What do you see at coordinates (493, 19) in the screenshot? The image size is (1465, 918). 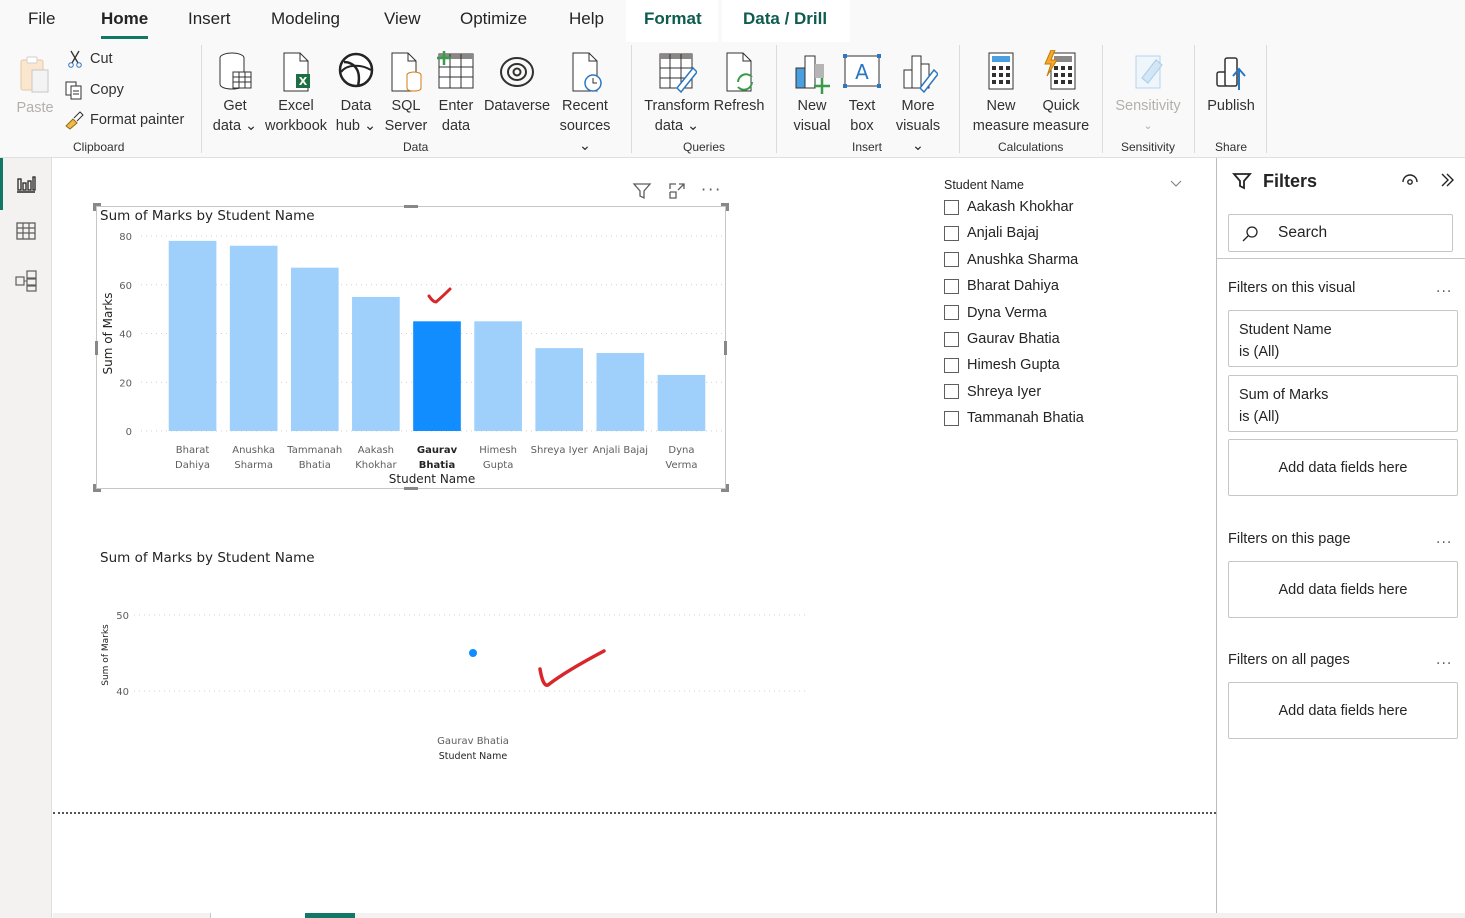 I see `tab-optimize: Optimize` at bounding box center [493, 19].